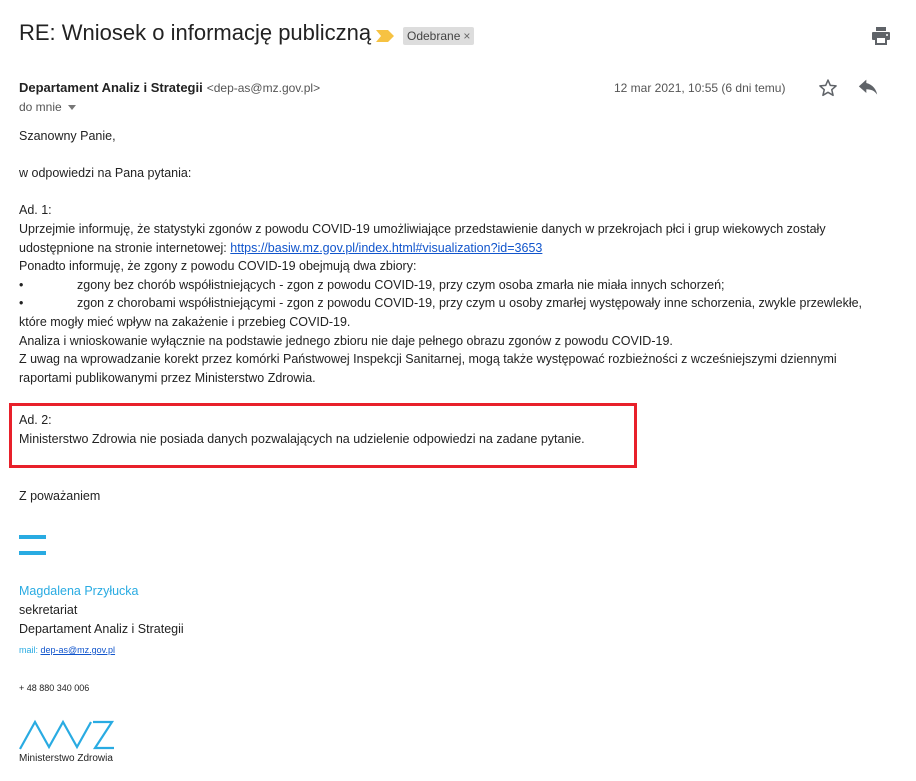  Describe the element at coordinates (71, 108) in the screenshot. I see `chevron-down-icon` at that location.